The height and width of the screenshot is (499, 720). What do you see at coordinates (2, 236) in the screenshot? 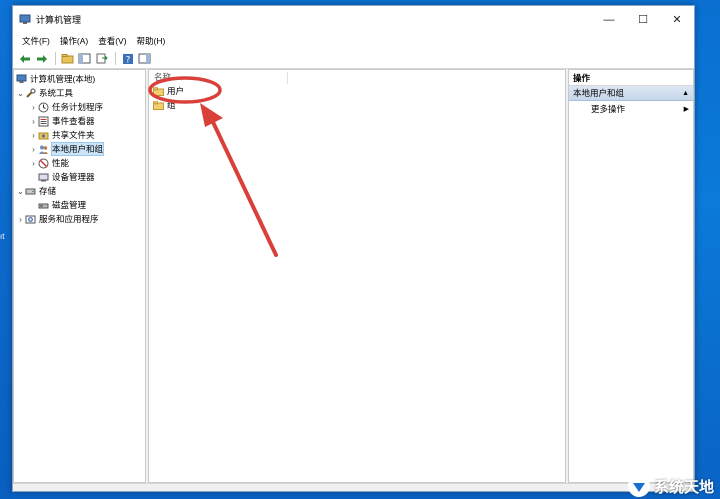
I see `desktop-text-fragment: ıt` at bounding box center [2, 236].